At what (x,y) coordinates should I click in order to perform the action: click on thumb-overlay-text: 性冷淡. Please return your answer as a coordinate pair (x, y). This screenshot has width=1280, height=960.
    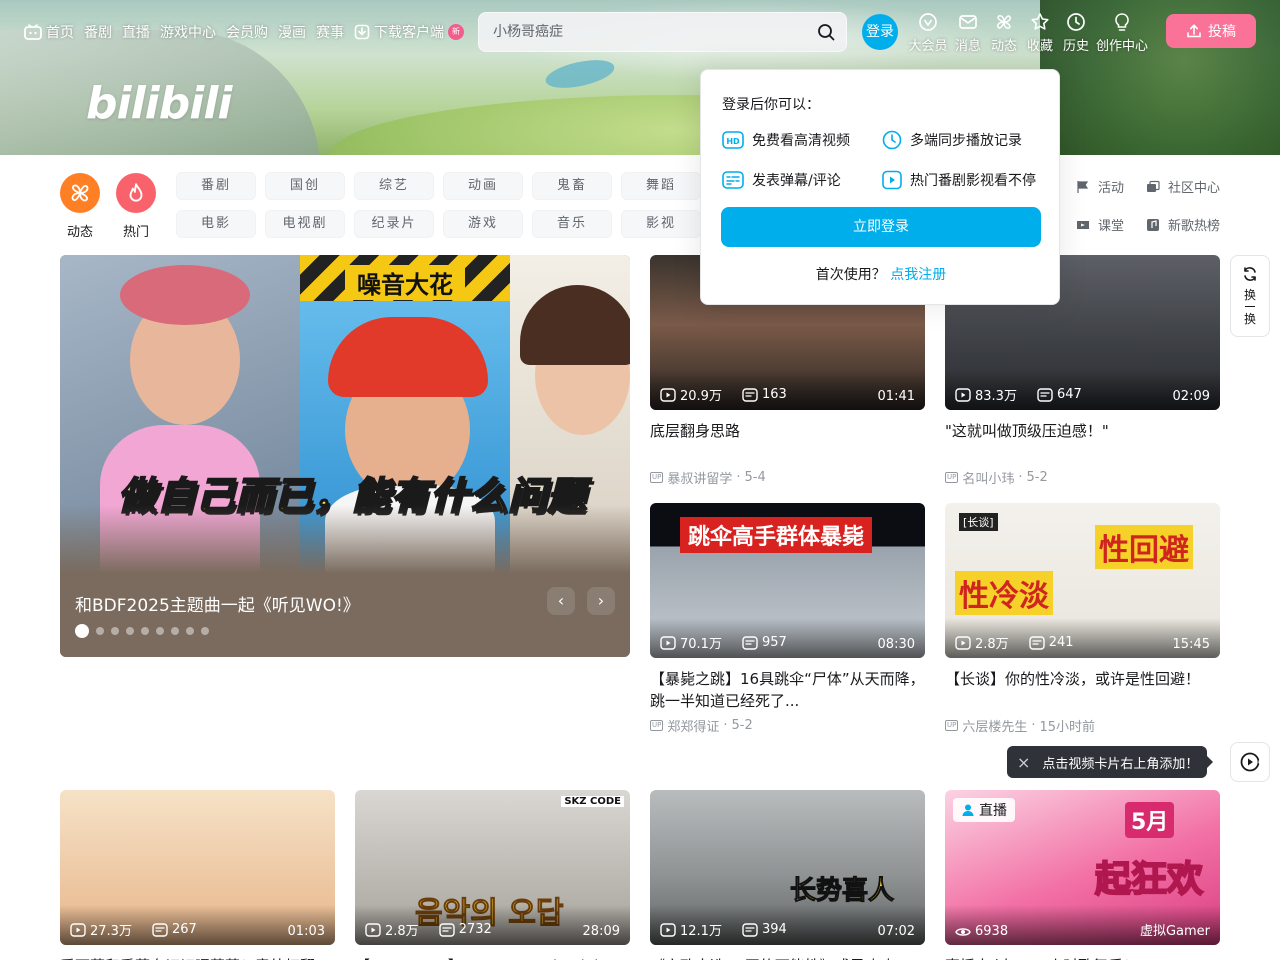
    Looking at the image, I should click on (1004, 593).